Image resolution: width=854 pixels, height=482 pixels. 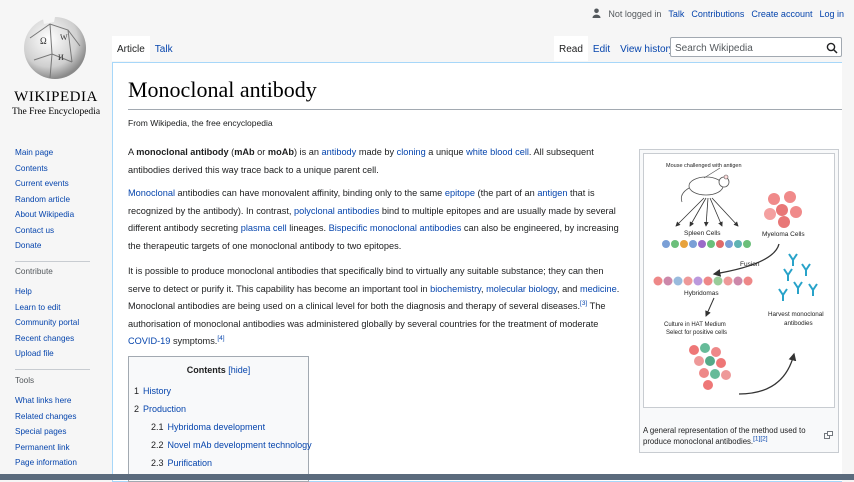 What do you see at coordinates (220, 338) in the screenshot?
I see `reference-4: [4]` at bounding box center [220, 338].